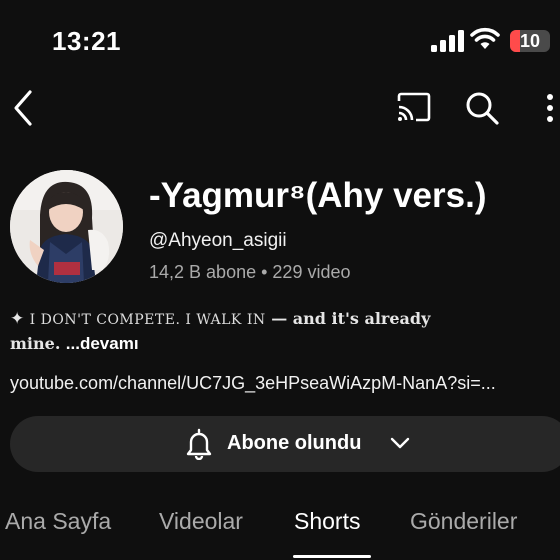  Describe the element at coordinates (201, 521) in the screenshot. I see `tab-videolar: Videolar` at that location.